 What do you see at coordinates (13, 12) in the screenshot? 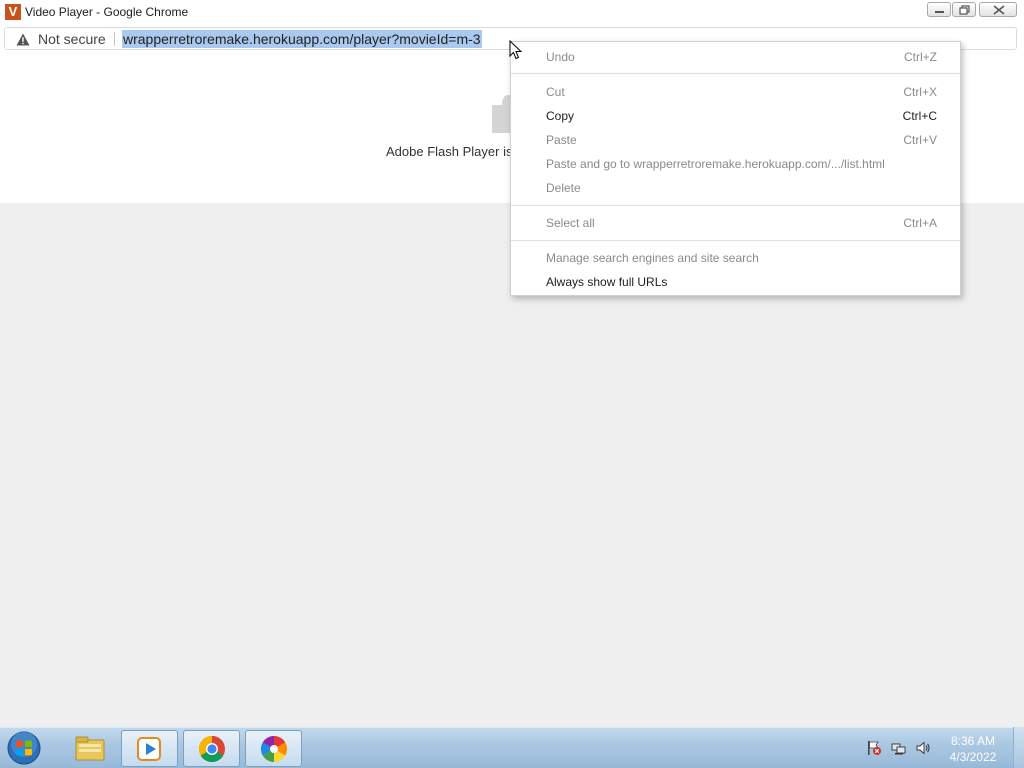
I see `app-logo-icon: V` at bounding box center [13, 12].